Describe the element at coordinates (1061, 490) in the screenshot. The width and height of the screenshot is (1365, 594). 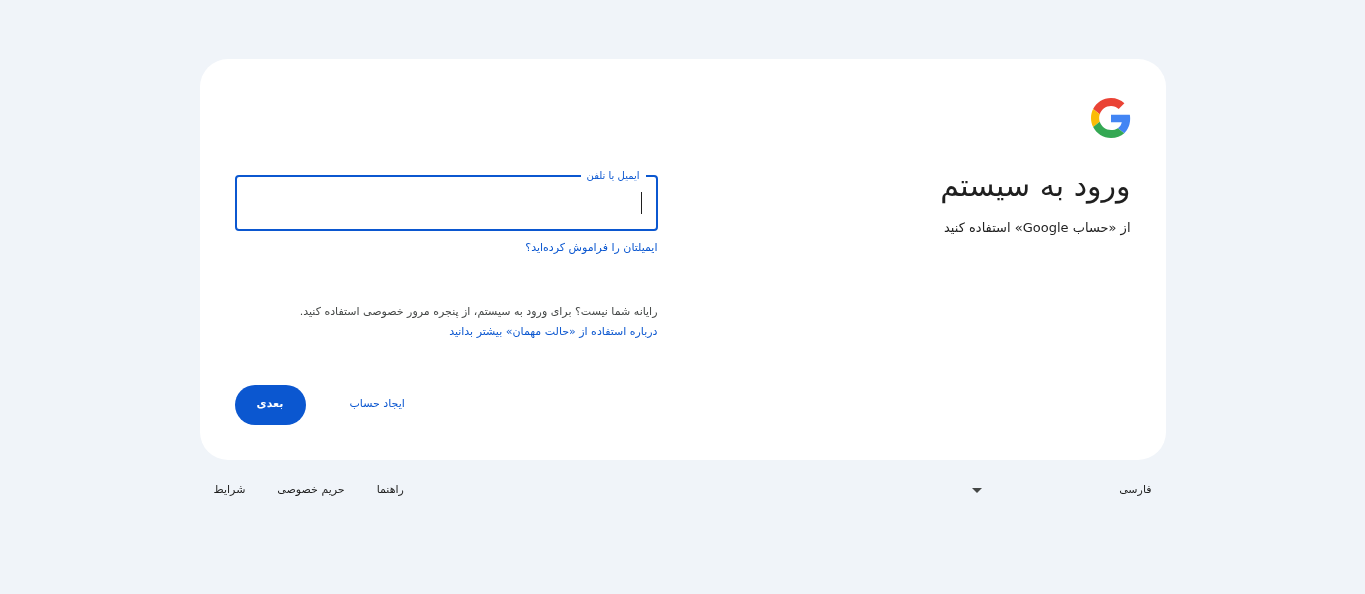
I see `language-select: فارسی` at that location.